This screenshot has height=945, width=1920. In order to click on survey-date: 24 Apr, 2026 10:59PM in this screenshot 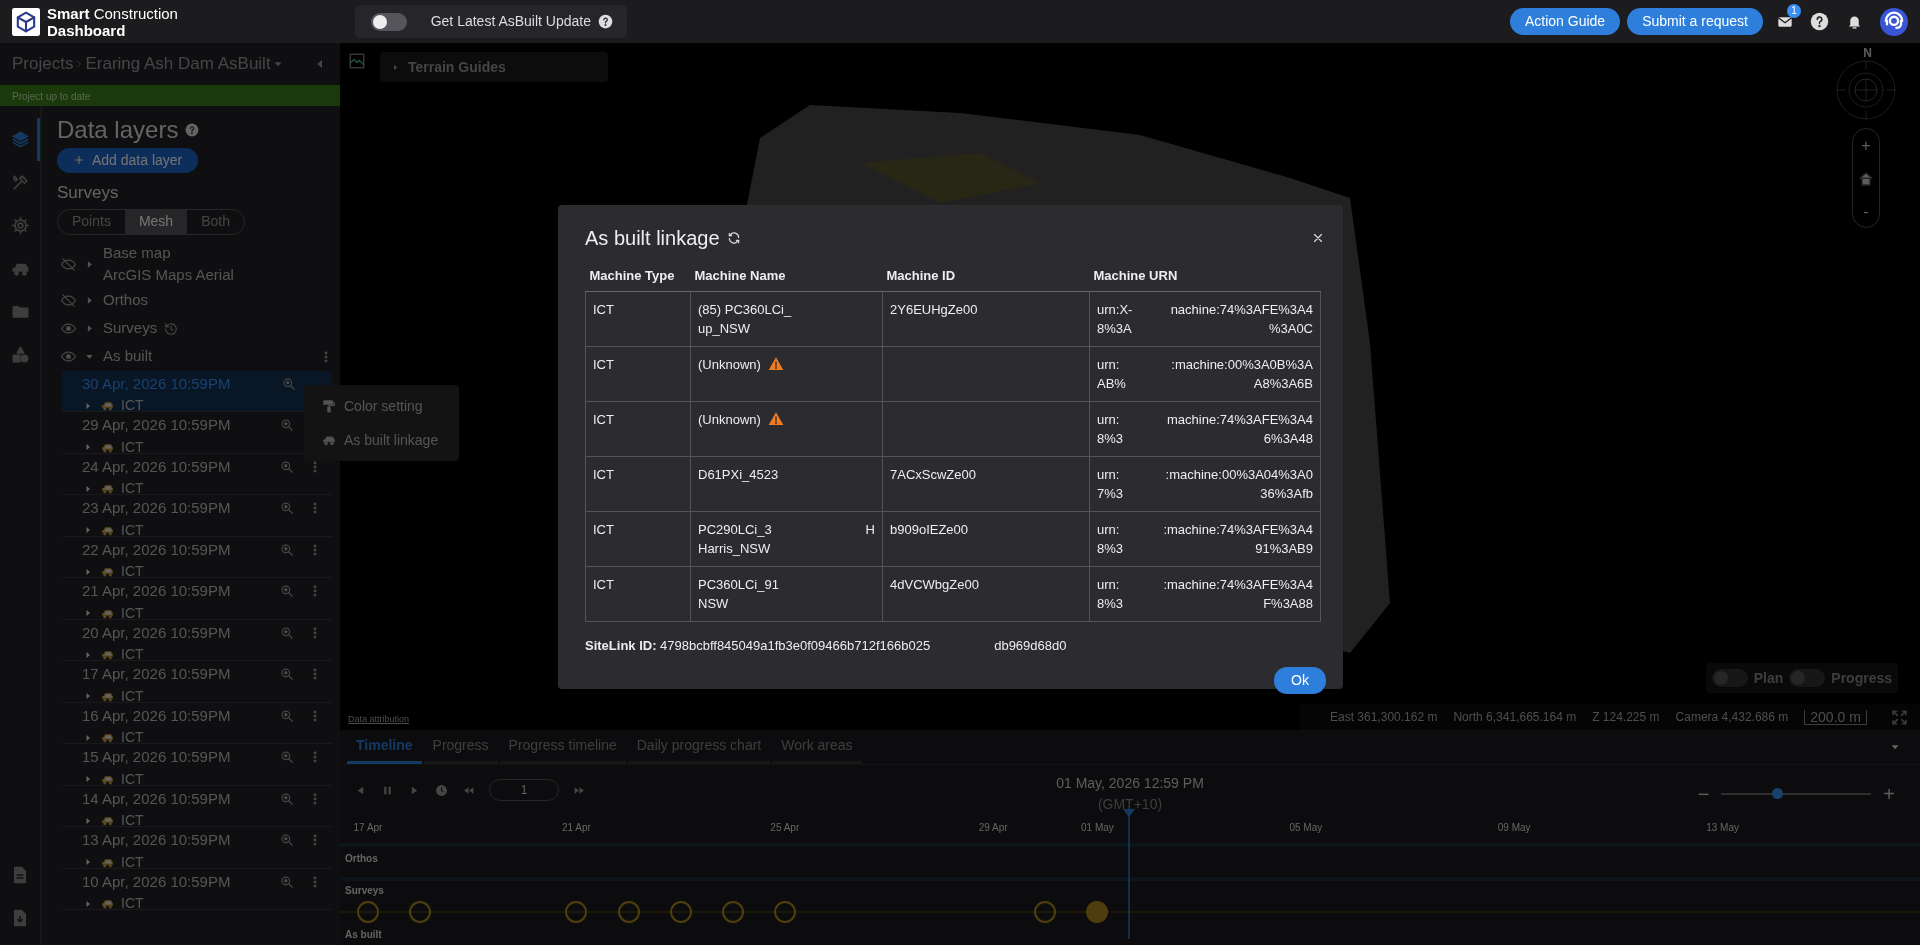, I will do `click(156, 466)`.